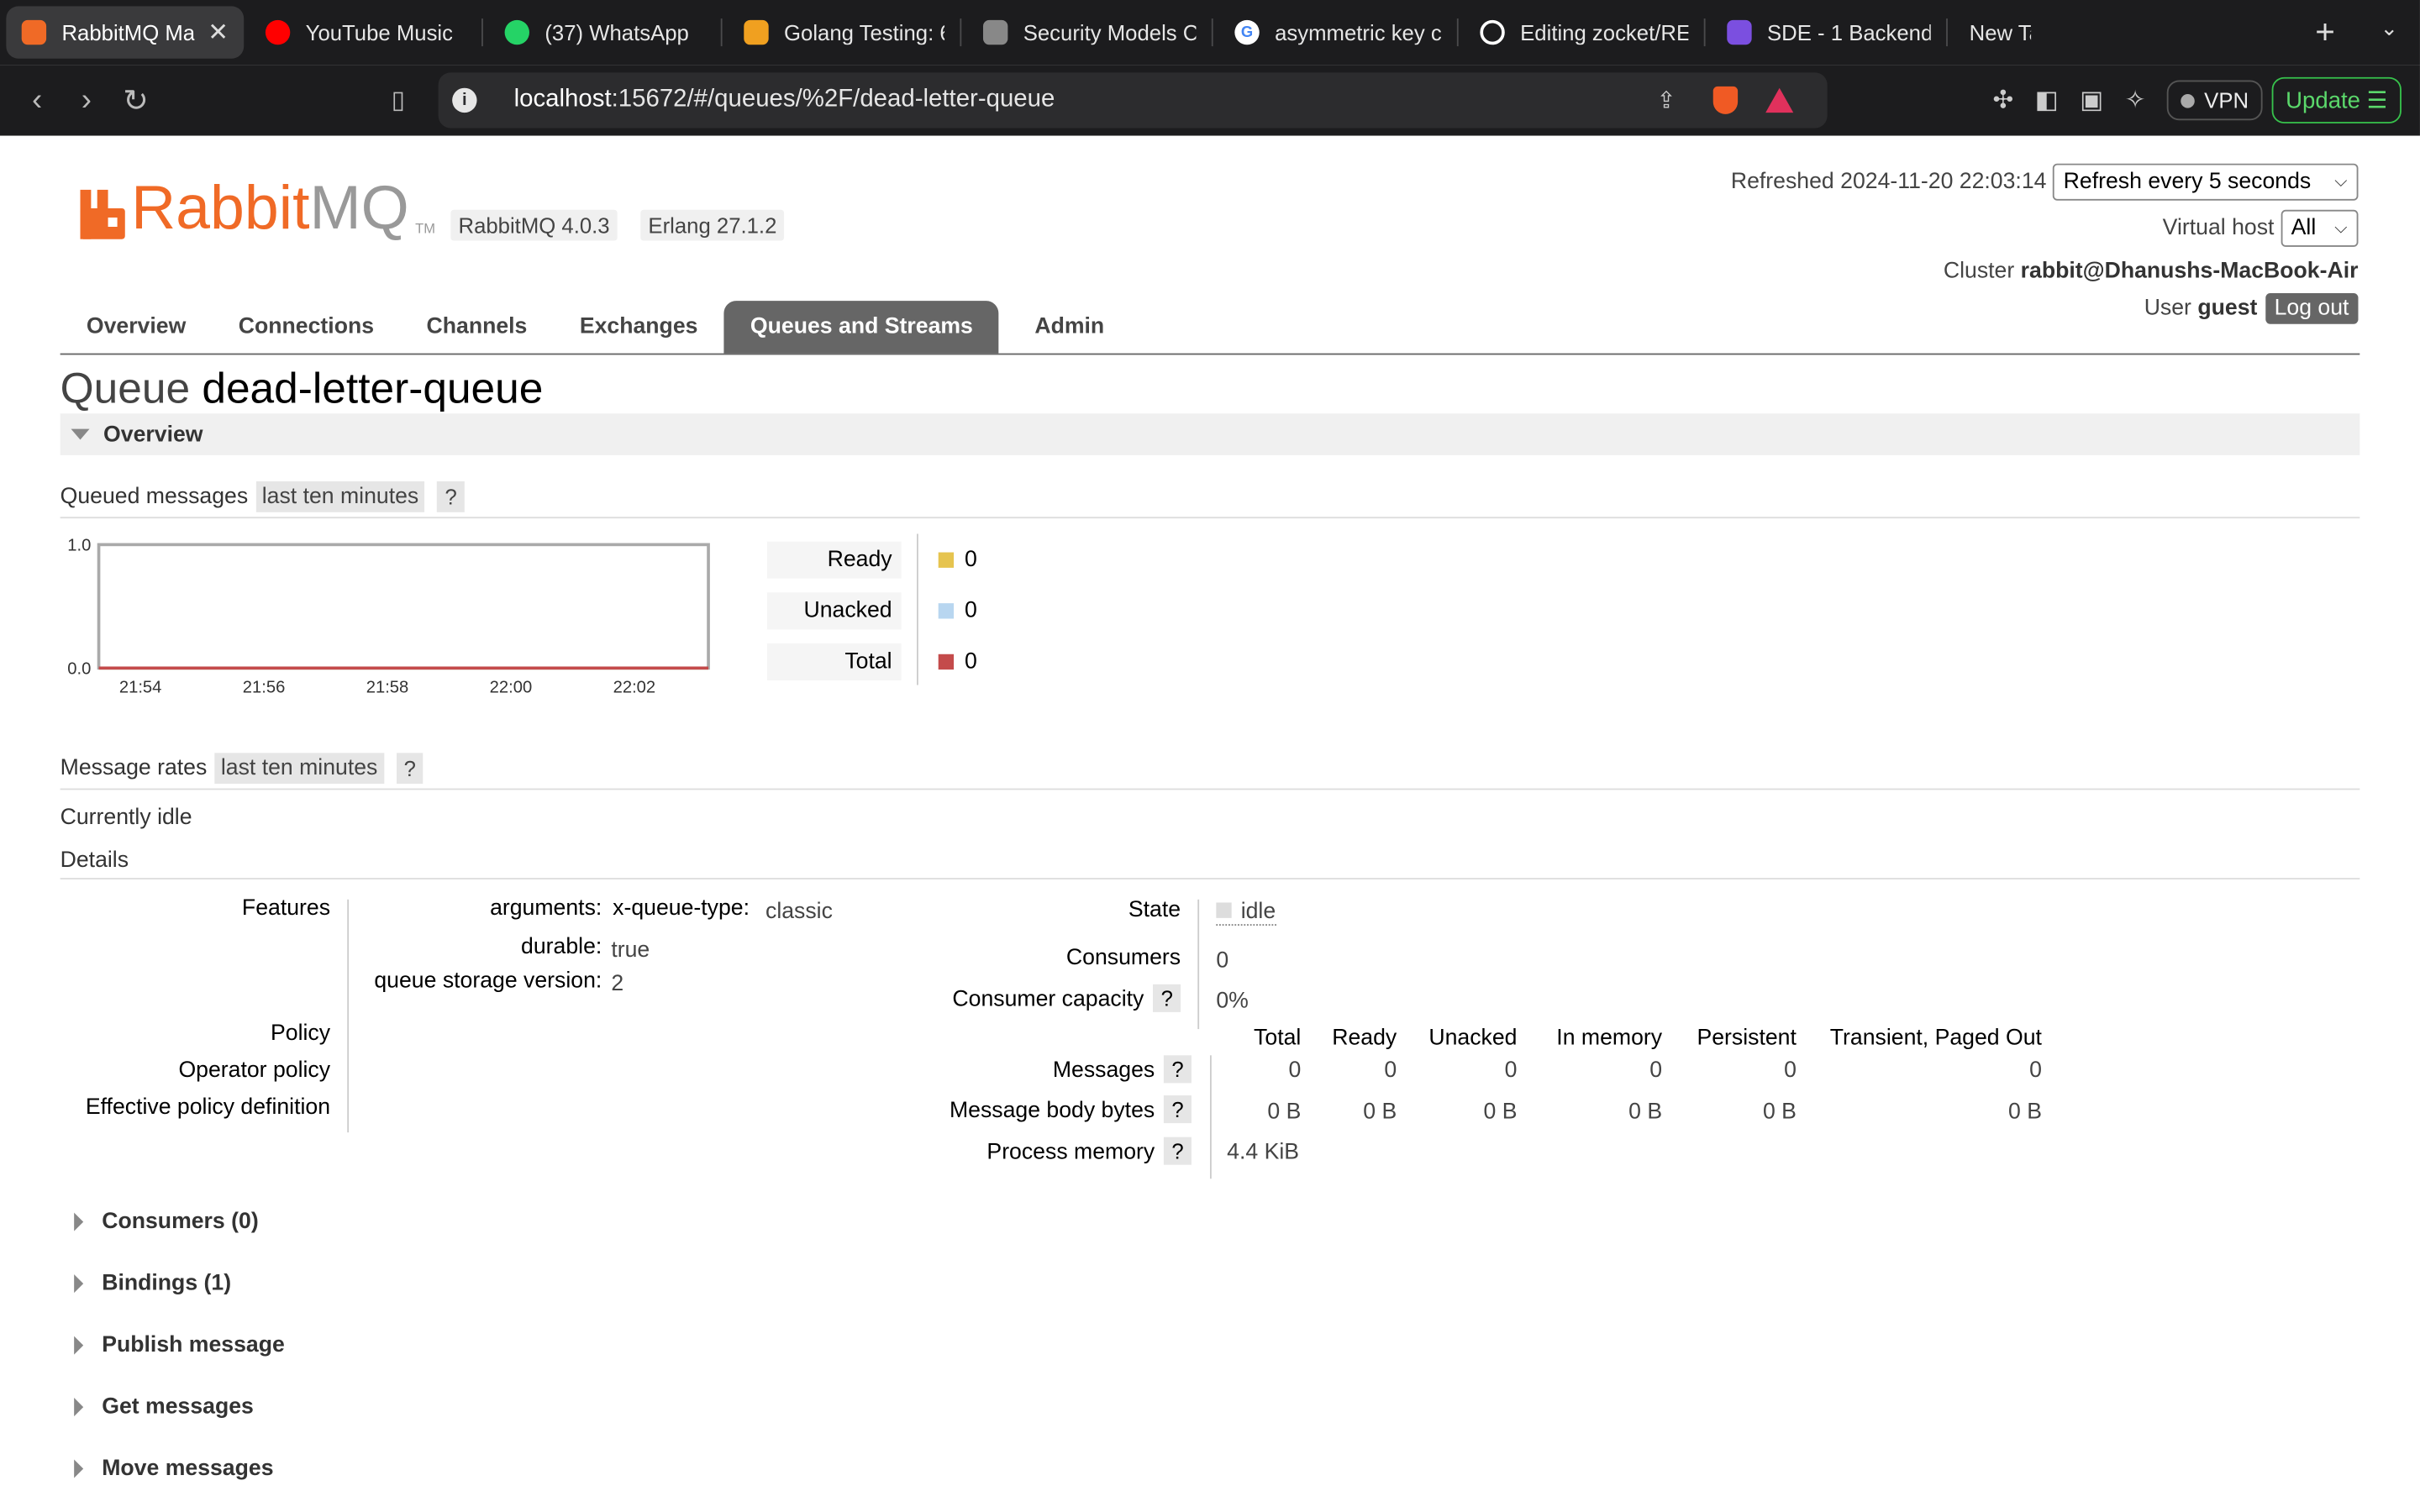 The width and height of the screenshot is (2420, 1512). I want to click on browser-tab: Gasymmetric key c, so click(1338, 32).